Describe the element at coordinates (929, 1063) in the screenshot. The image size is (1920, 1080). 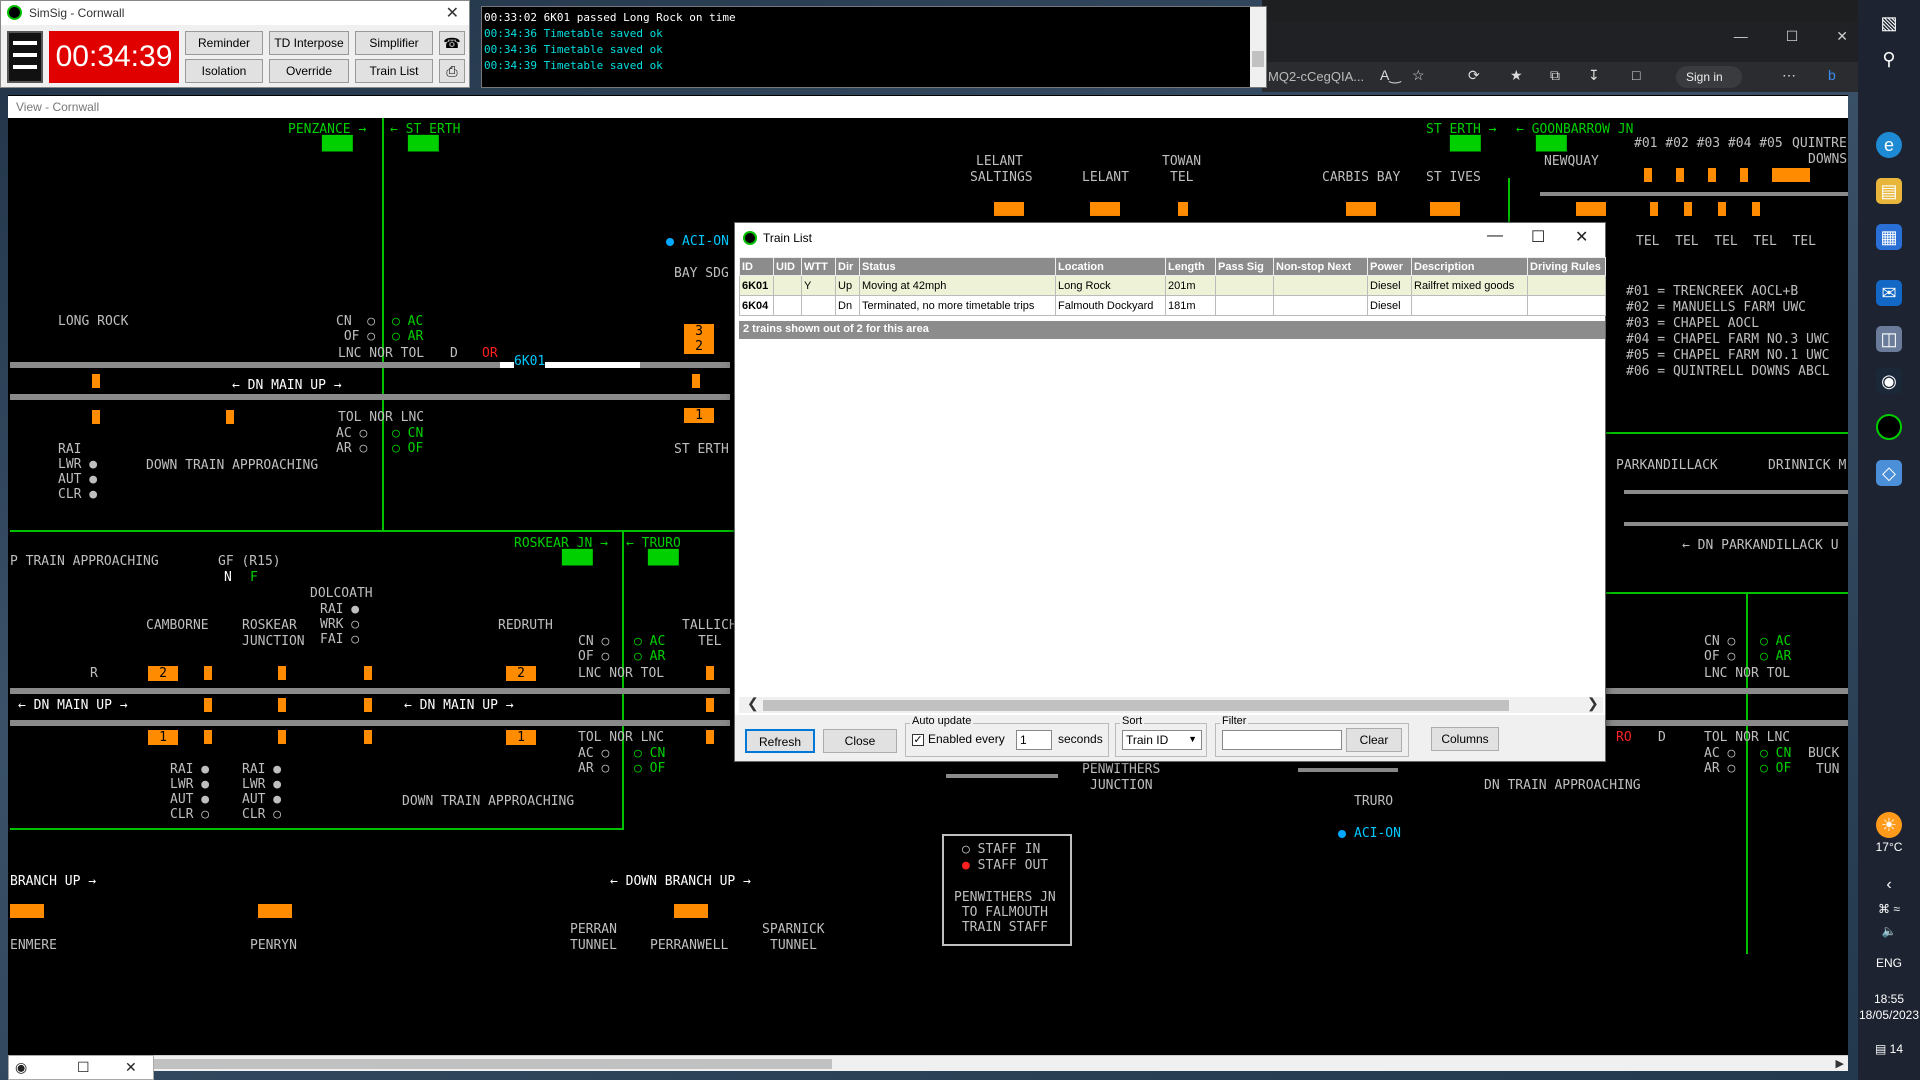
I see `view-horizontal-scrollbar: ▶` at that location.